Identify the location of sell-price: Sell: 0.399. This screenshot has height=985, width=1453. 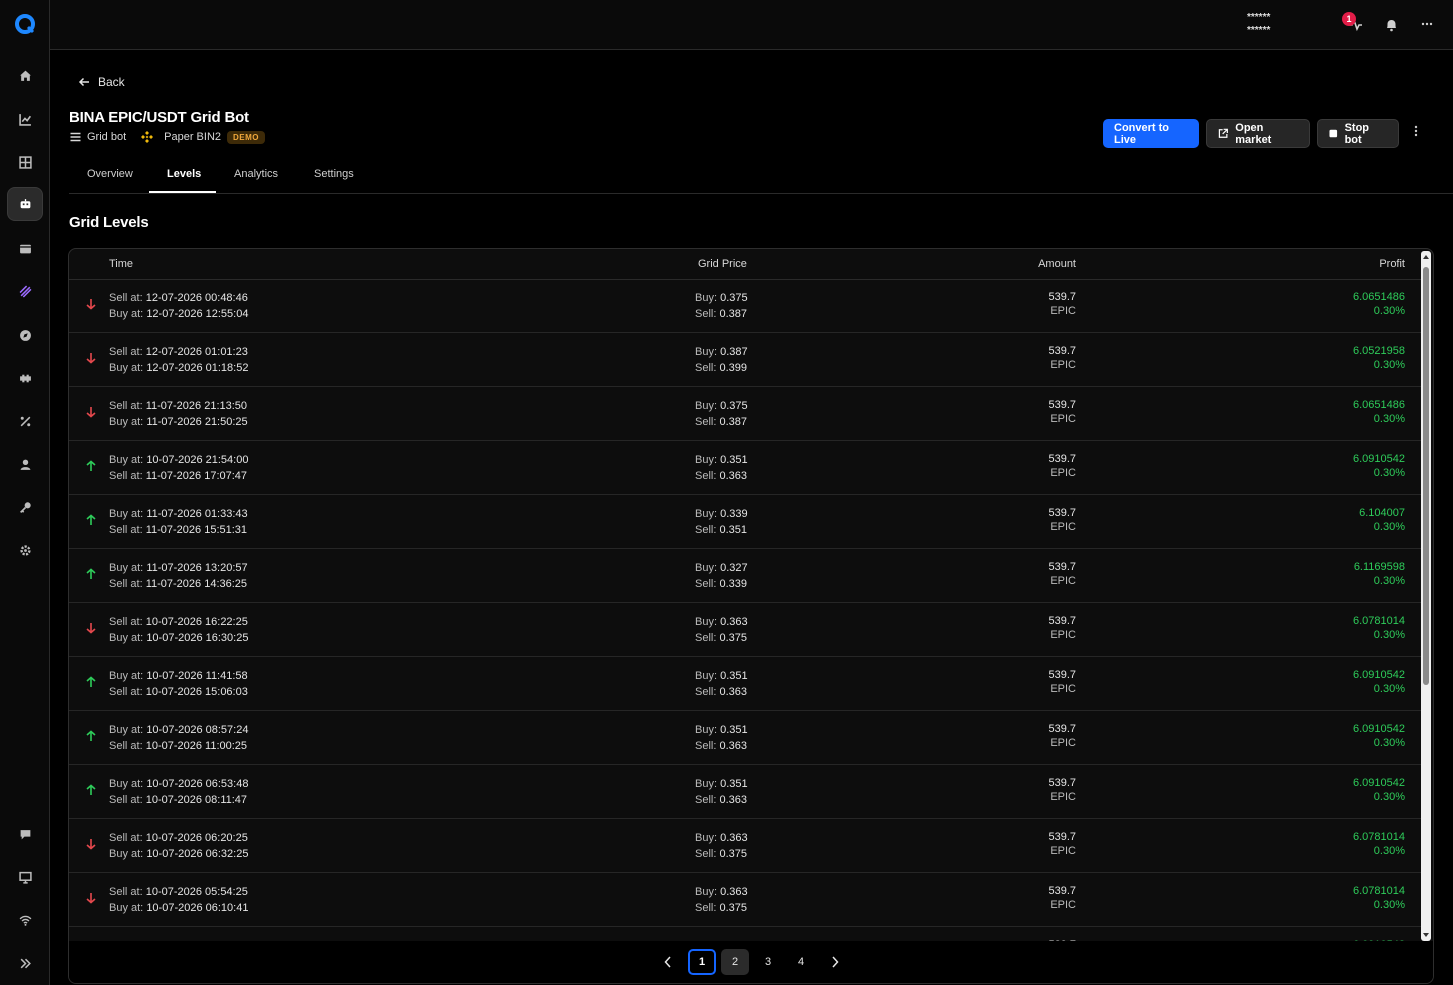
(721, 368).